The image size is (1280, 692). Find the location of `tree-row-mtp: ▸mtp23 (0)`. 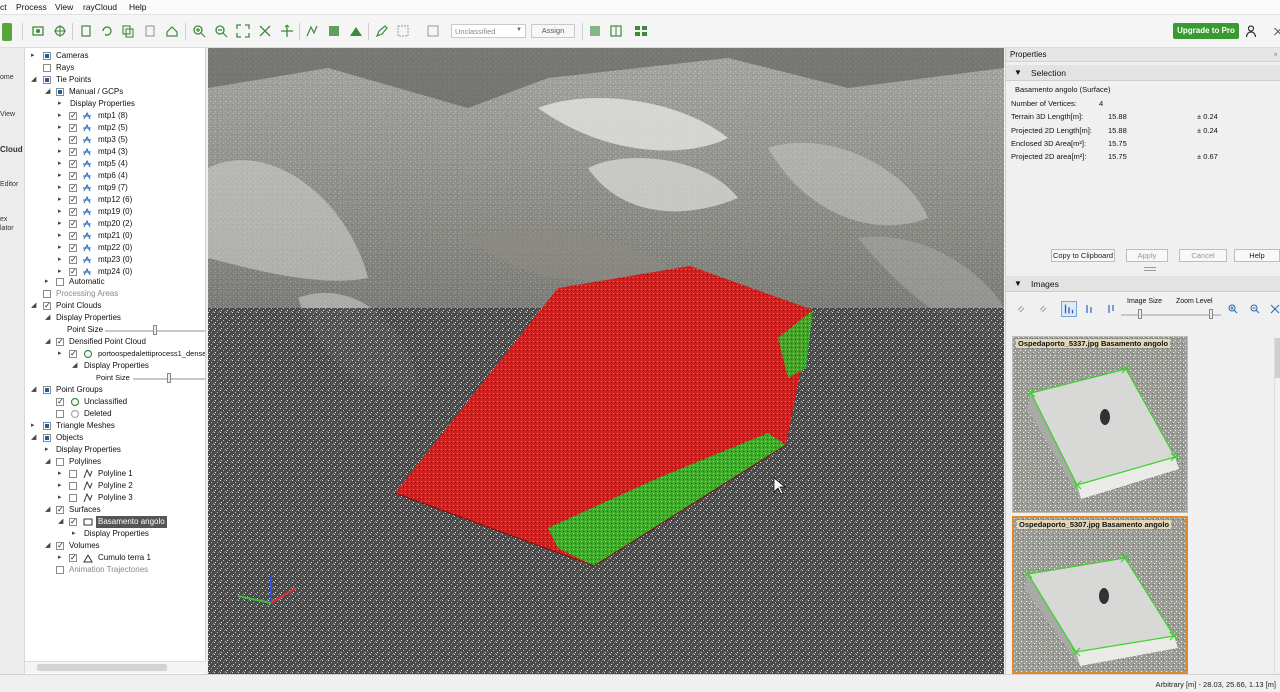

tree-row-mtp: ▸mtp23 (0) is located at coordinates (115, 260).